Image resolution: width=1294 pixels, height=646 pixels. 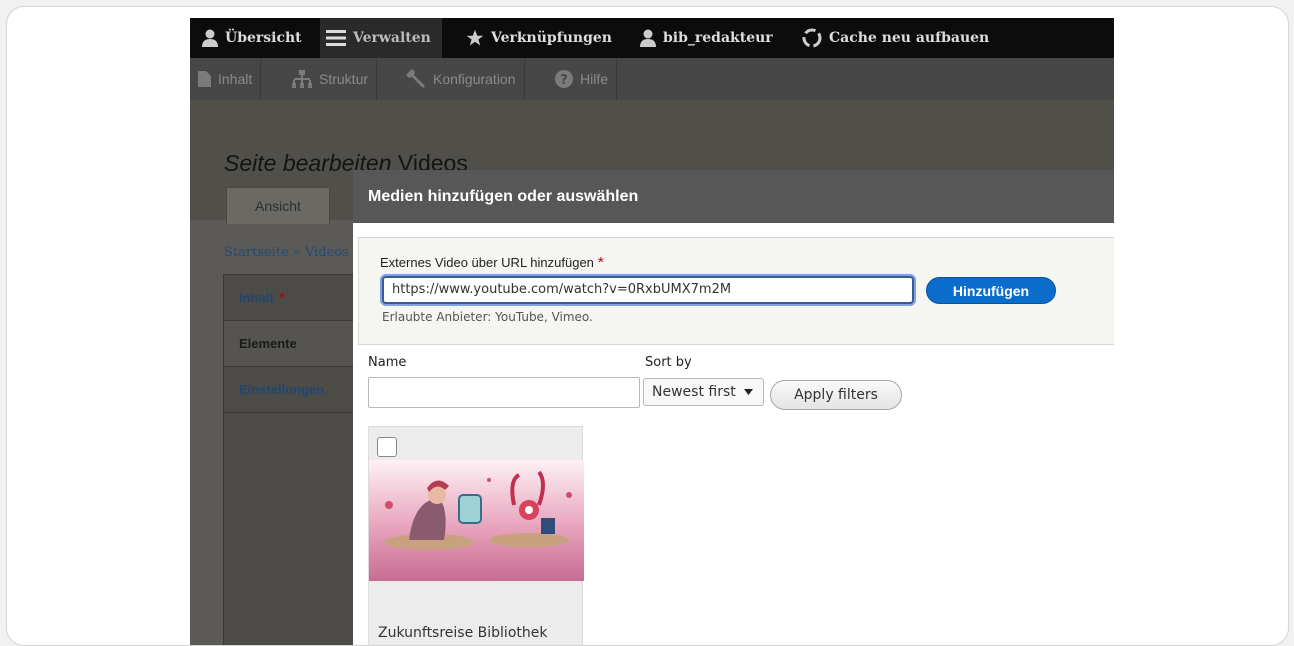 I want to click on media-item-title: Zukunftsreise Bibliothek, so click(x=462, y=633).